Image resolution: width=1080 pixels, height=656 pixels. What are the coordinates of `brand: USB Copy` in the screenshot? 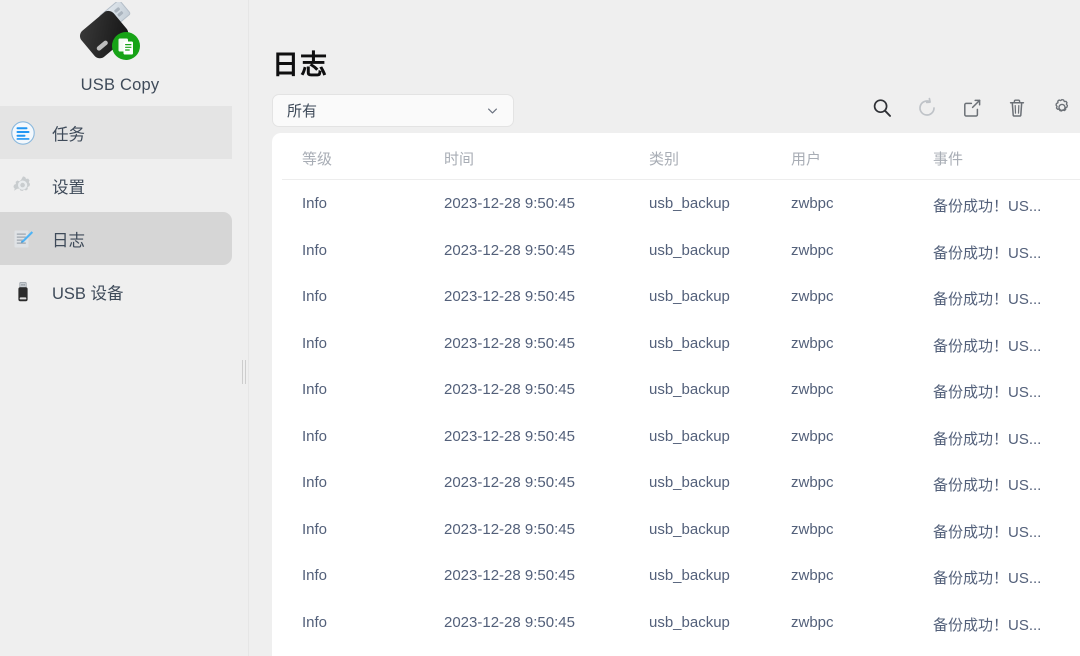 It's located at (120, 52).